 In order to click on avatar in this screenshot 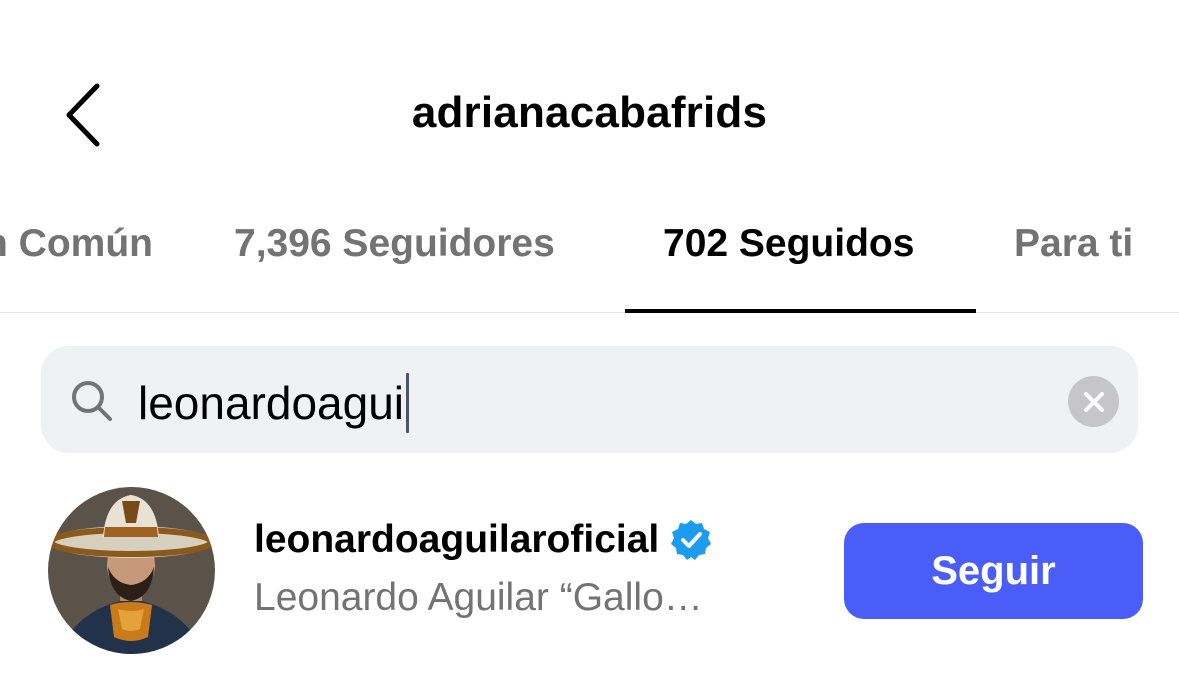, I will do `click(131, 570)`.